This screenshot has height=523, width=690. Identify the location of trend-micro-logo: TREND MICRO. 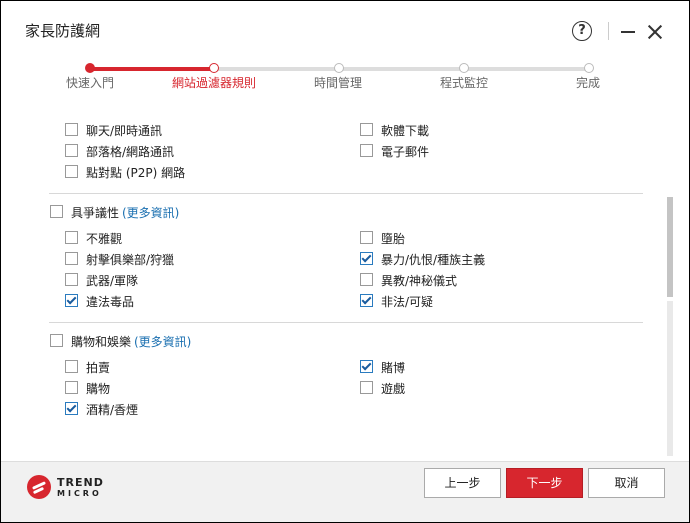
(67, 490).